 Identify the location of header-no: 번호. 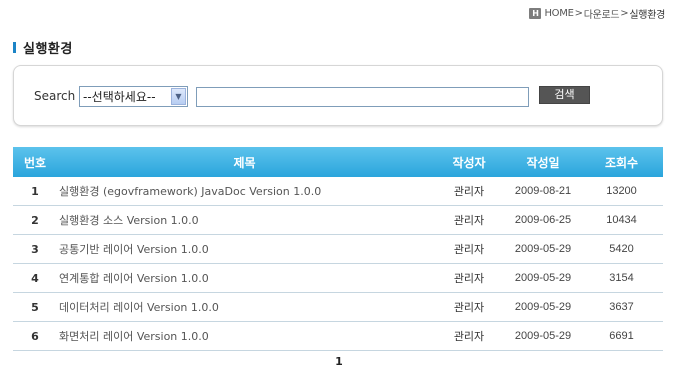
(35, 162).